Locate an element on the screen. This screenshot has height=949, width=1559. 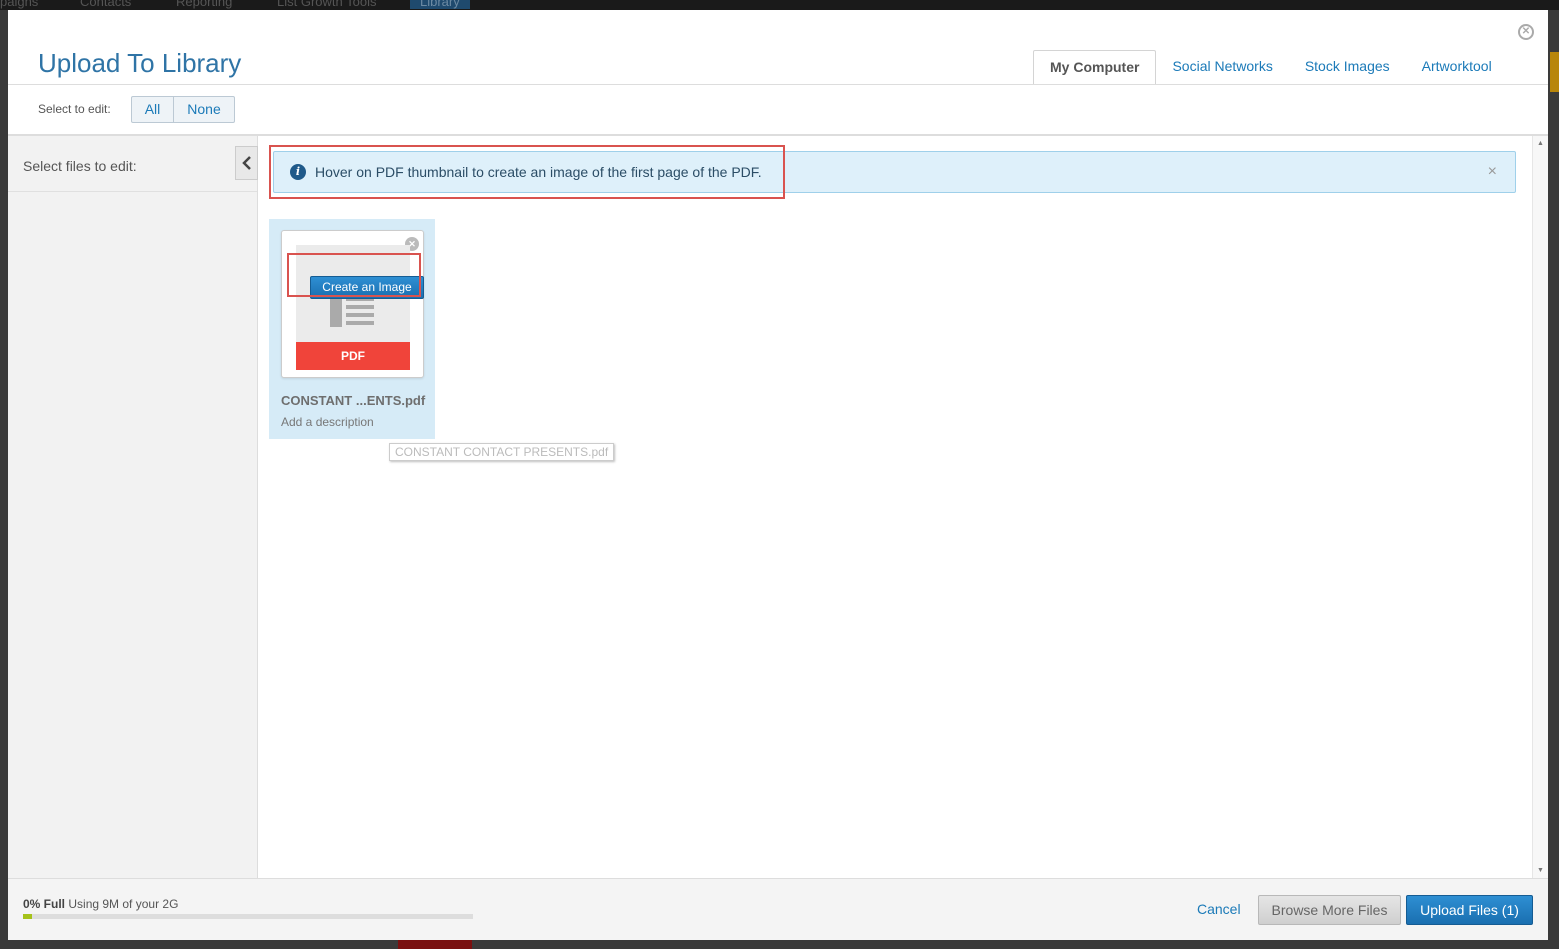
select-button-group: All None is located at coordinates (182, 109).